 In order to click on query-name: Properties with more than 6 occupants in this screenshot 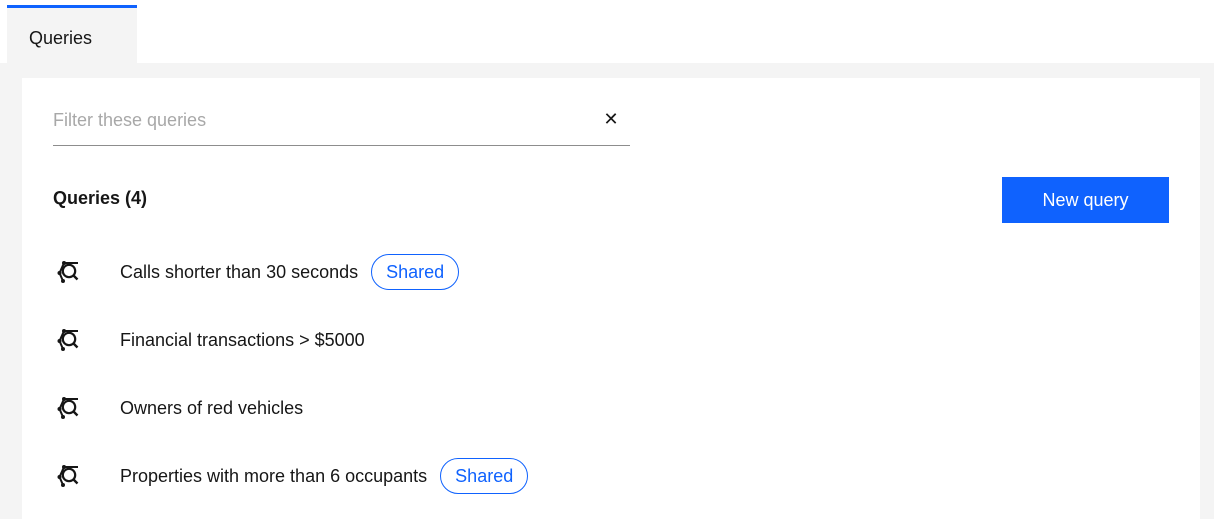, I will do `click(274, 475)`.